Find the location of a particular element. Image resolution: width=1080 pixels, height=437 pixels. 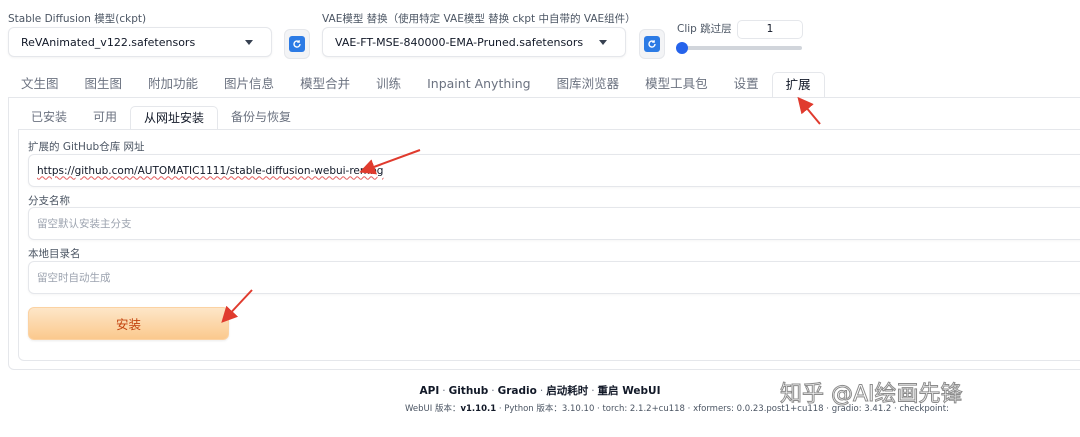

arrow-to-extensions-tab is located at coordinates (809, 110).